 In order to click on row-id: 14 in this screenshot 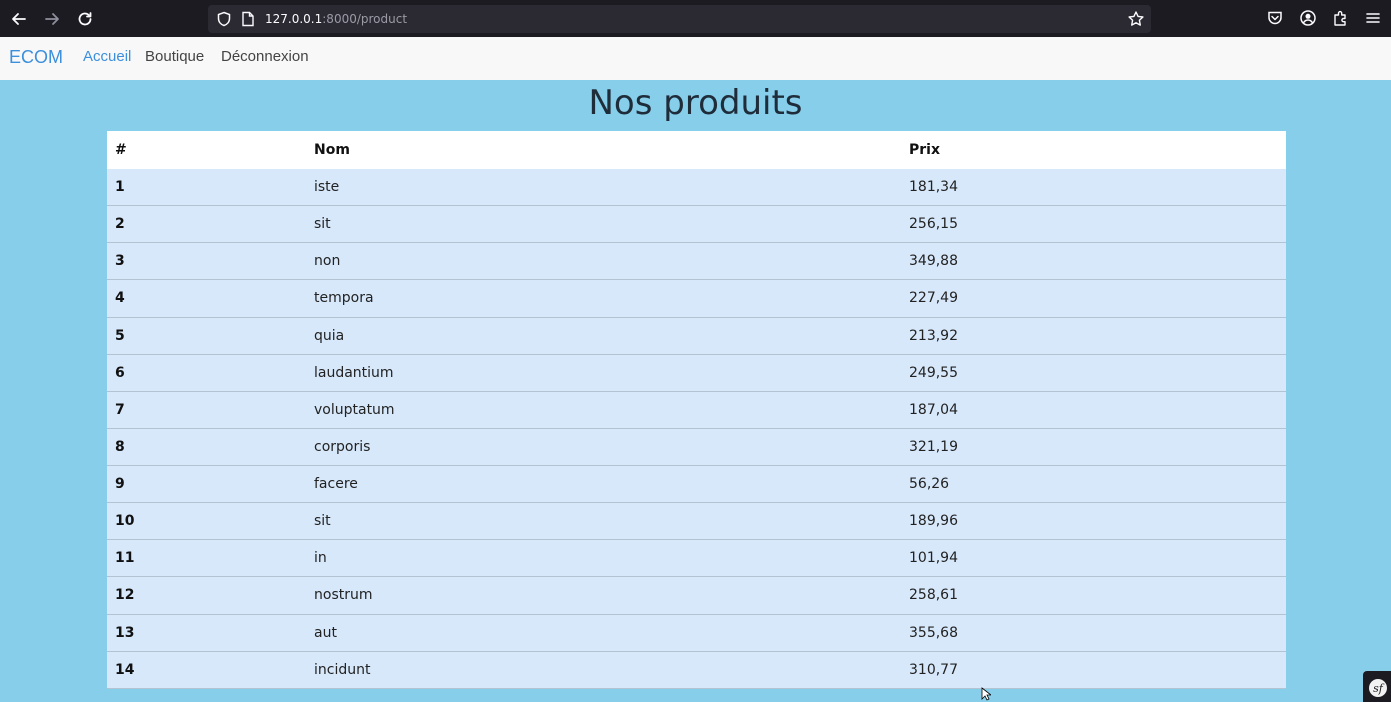, I will do `click(125, 669)`.